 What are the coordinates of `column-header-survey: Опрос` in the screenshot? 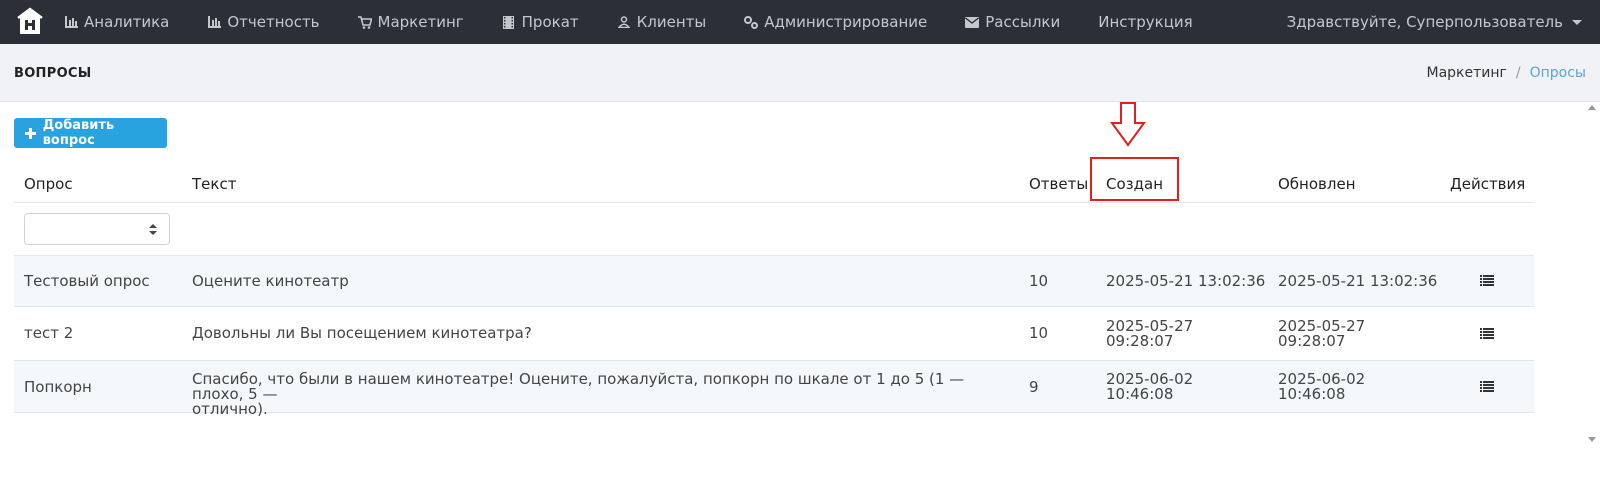 It's located at (48, 184).